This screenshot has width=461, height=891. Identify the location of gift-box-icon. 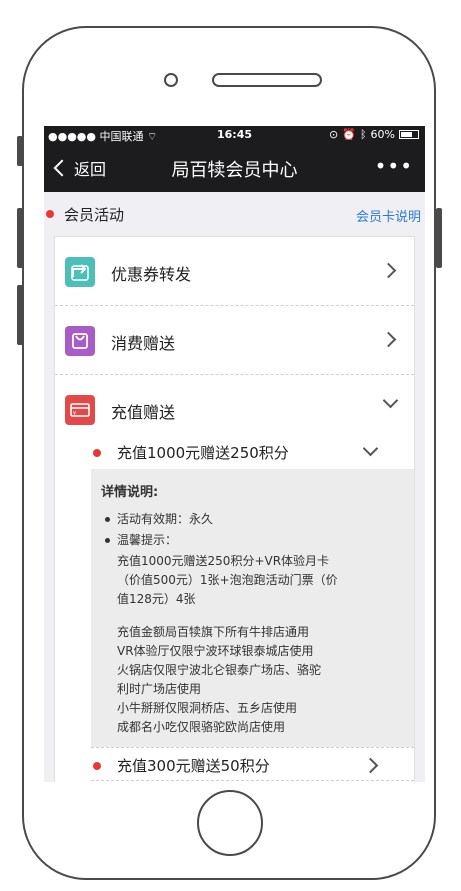
(80, 341).